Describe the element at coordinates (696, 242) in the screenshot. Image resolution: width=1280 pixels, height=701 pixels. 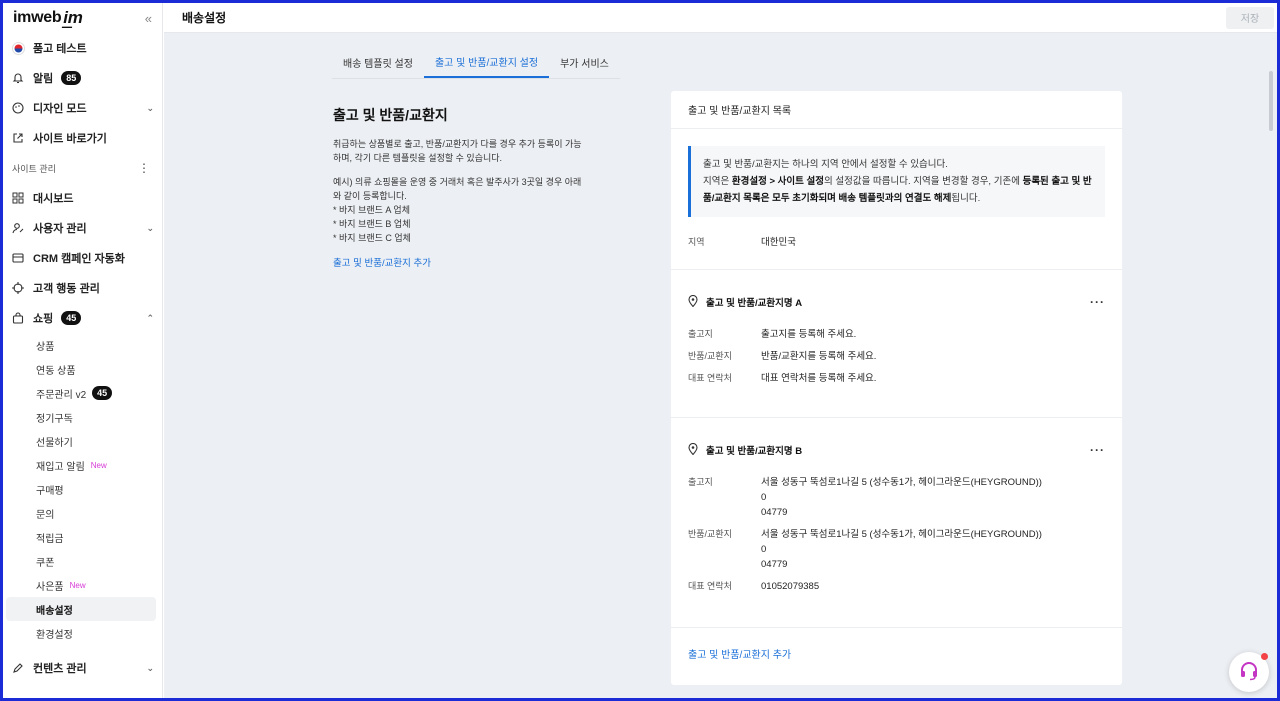
I see `region-key: 지역` at that location.